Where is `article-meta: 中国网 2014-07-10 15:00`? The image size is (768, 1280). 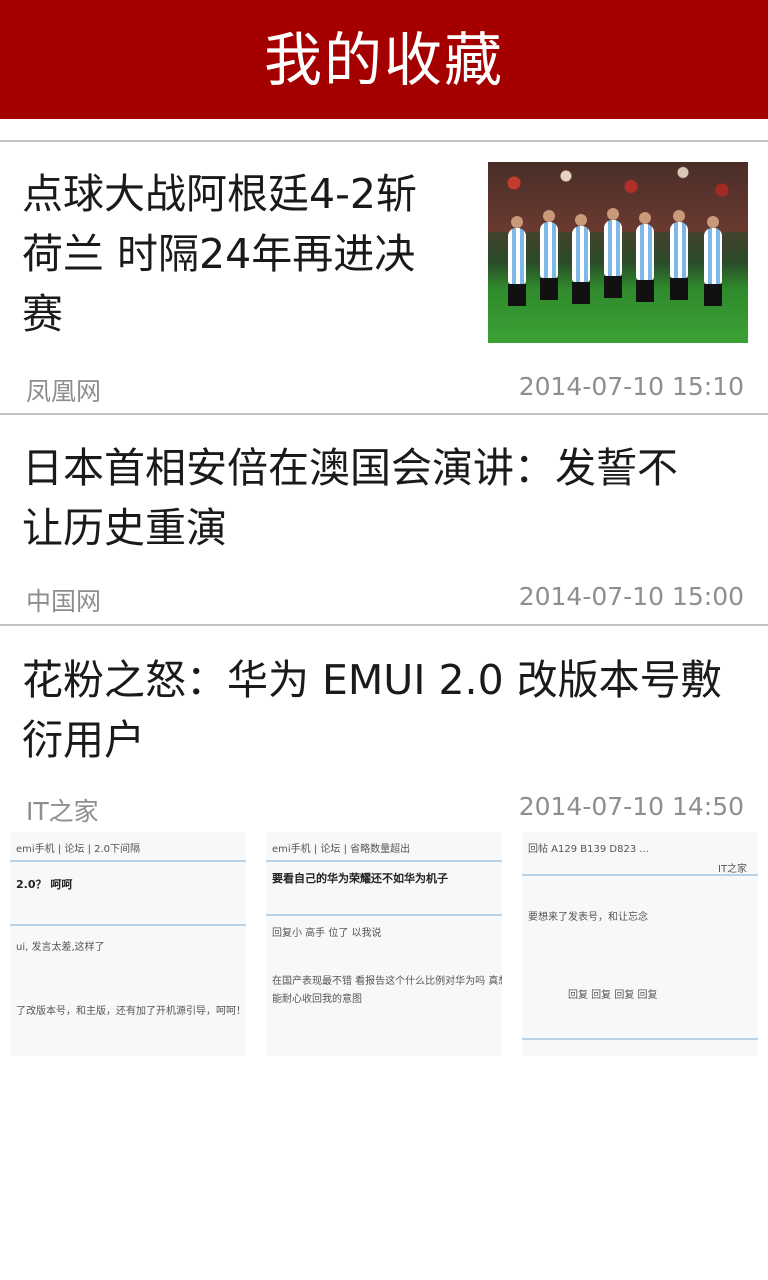 article-meta: 中国网 2014-07-10 15:00 is located at coordinates (385, 599).